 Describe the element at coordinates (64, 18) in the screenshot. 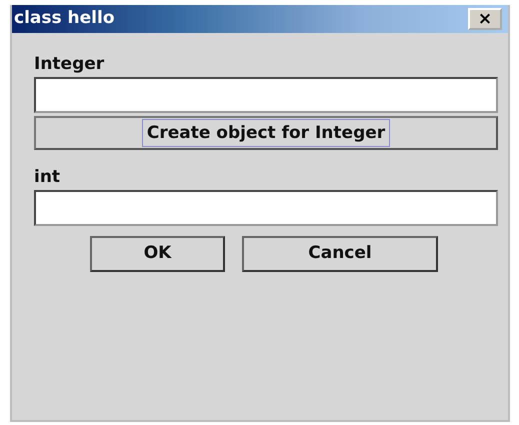

I see `window-title: class hello` at that location.